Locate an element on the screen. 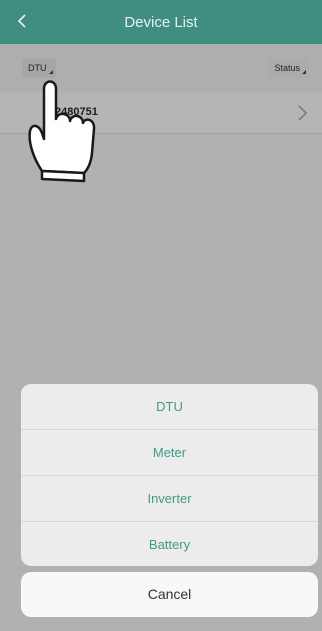  cancel-button: Cancel is located at coordinates (169, 594).